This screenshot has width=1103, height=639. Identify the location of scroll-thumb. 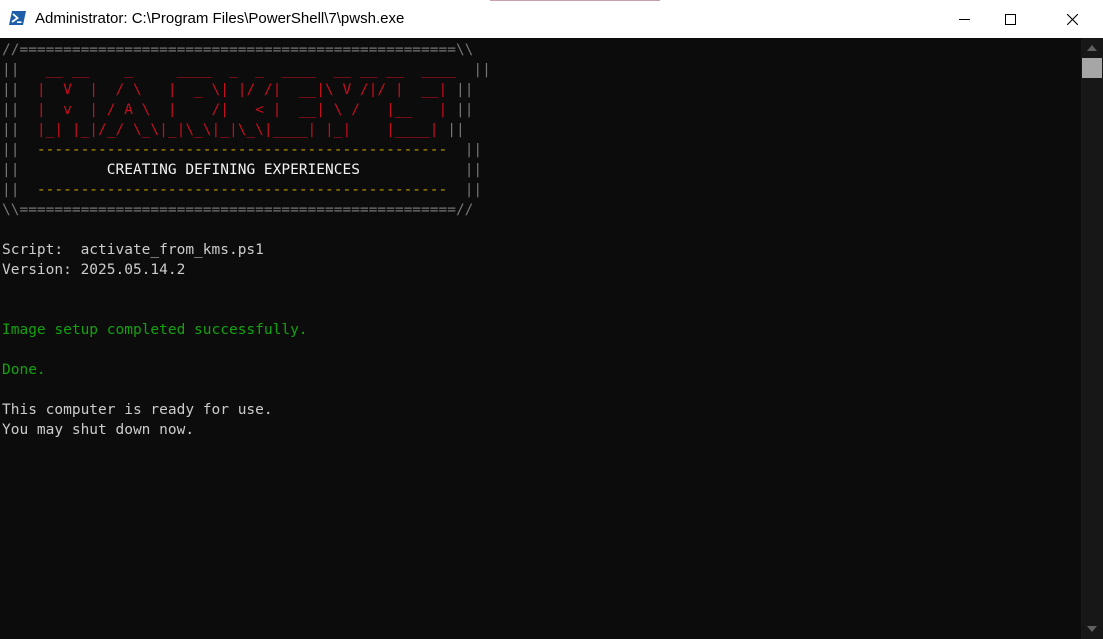
(1092, 68).